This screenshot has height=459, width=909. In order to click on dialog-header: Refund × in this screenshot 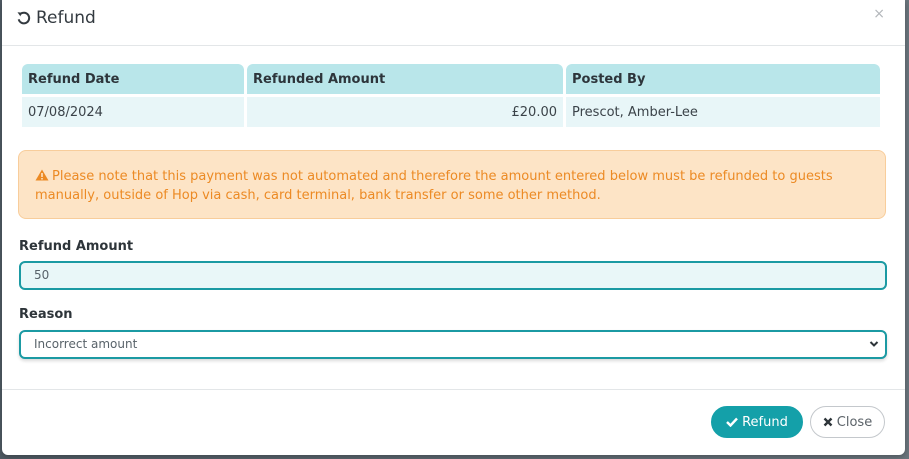, I will do `click(453, 23)`.